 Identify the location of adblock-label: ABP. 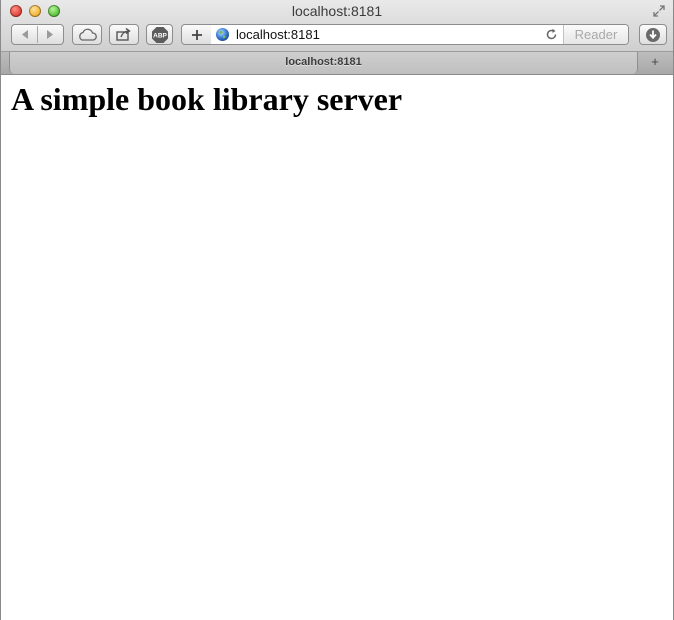
(160, 35).